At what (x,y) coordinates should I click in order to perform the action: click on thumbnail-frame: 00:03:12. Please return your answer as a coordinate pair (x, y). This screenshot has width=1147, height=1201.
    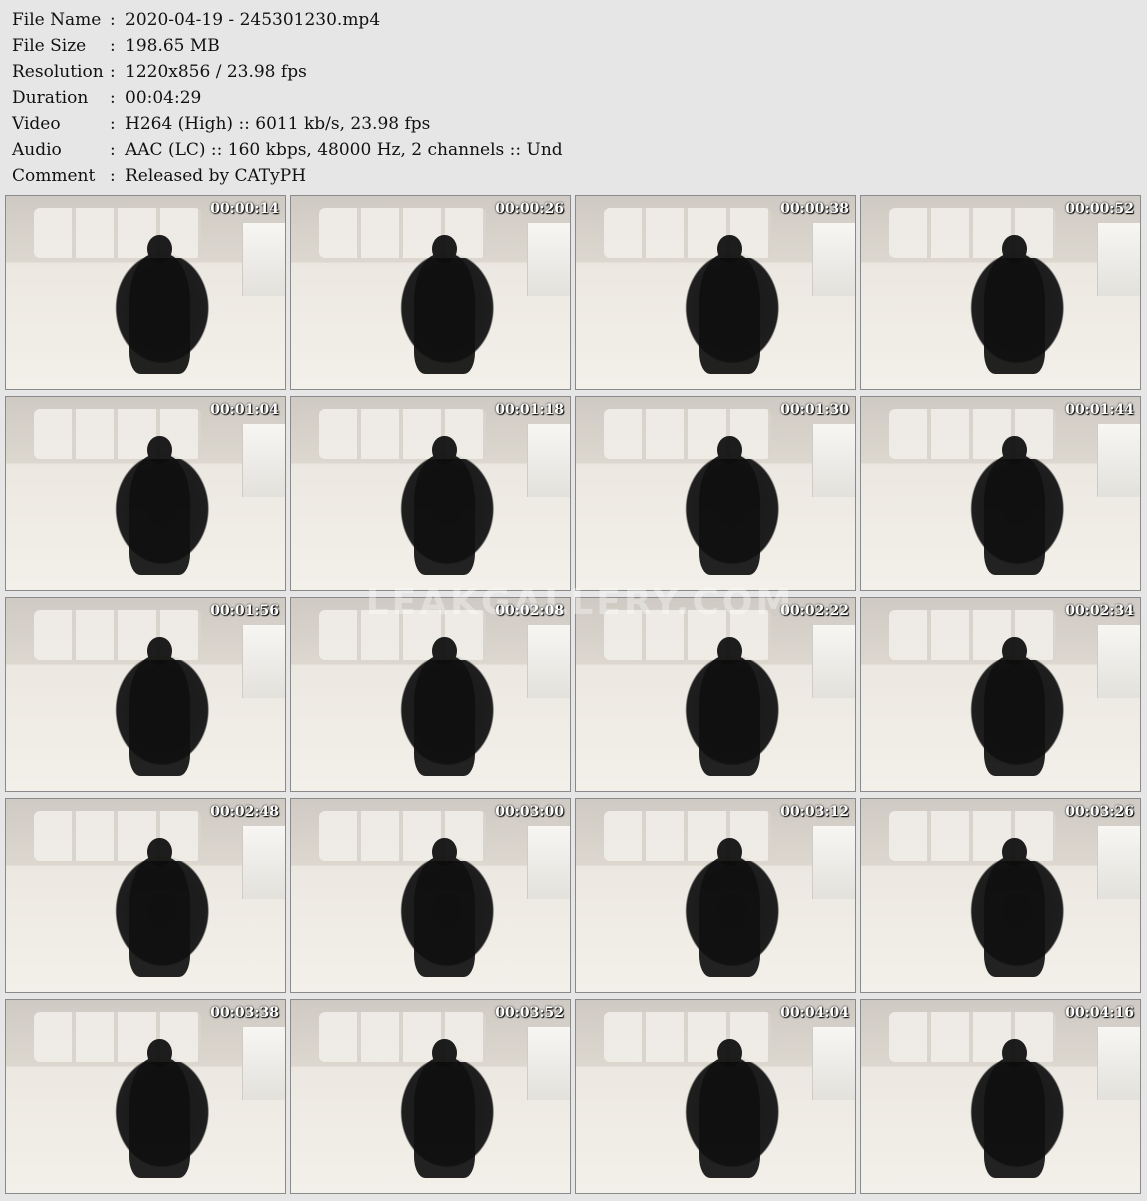
    Looking at the image, I should click on (715, 895).